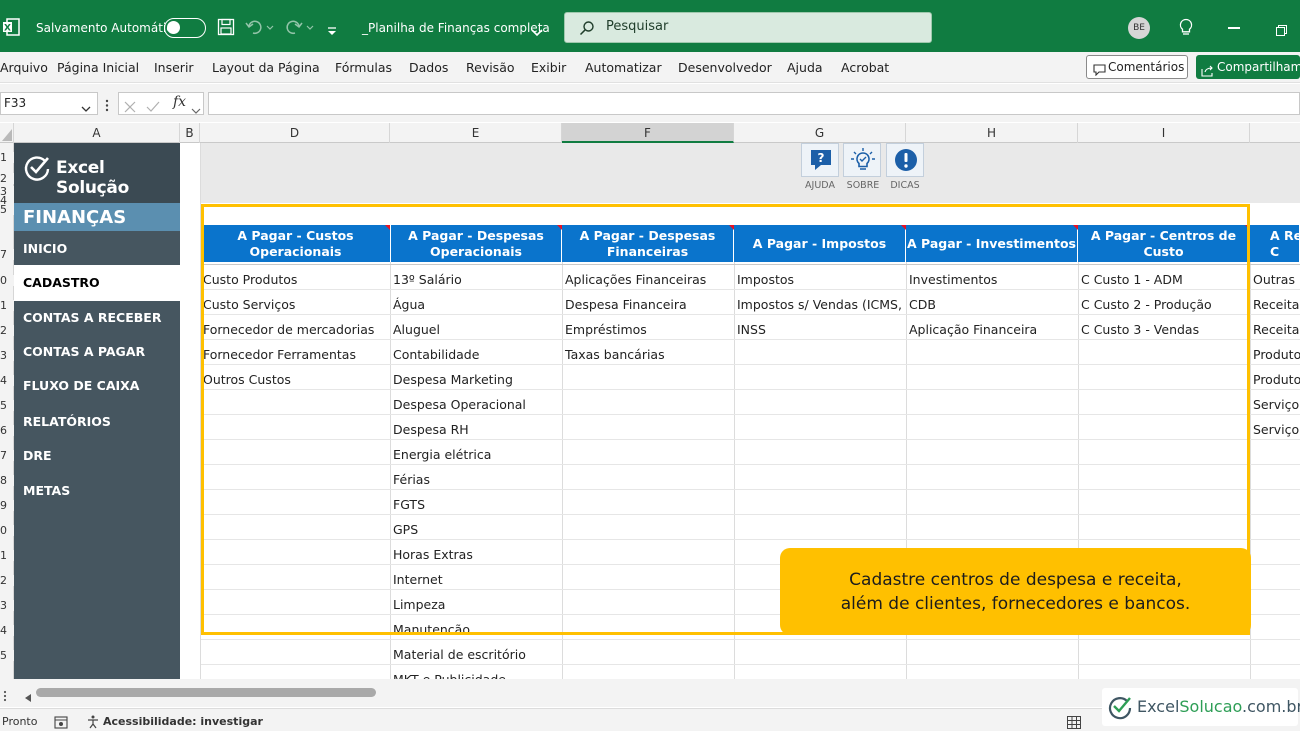  I want to click on scroll-left-icon, so click(28, 695).